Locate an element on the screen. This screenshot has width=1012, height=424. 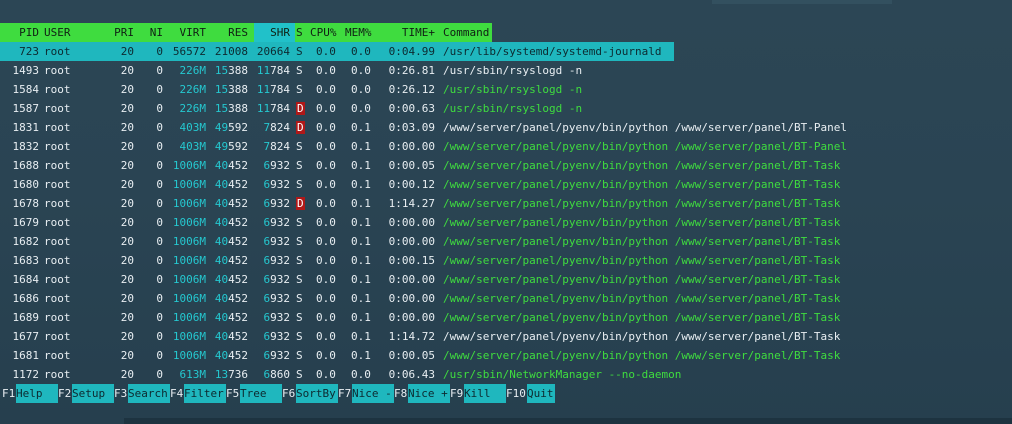
shr-cell: 11784 is located at coordinates (269, 70).